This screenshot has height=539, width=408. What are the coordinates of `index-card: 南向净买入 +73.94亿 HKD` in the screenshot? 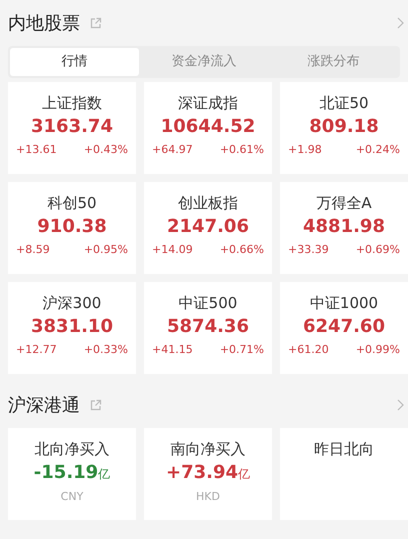 It's located at (208, 474).